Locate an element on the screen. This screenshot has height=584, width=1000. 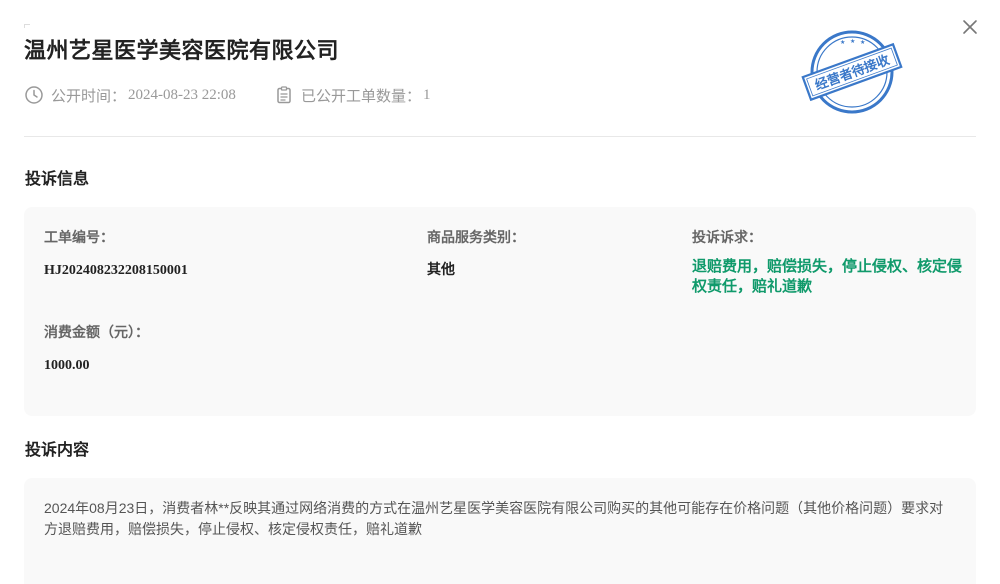
amount-field: 消费金额（元）： 1000.00 is located at coordinates (96, 349).